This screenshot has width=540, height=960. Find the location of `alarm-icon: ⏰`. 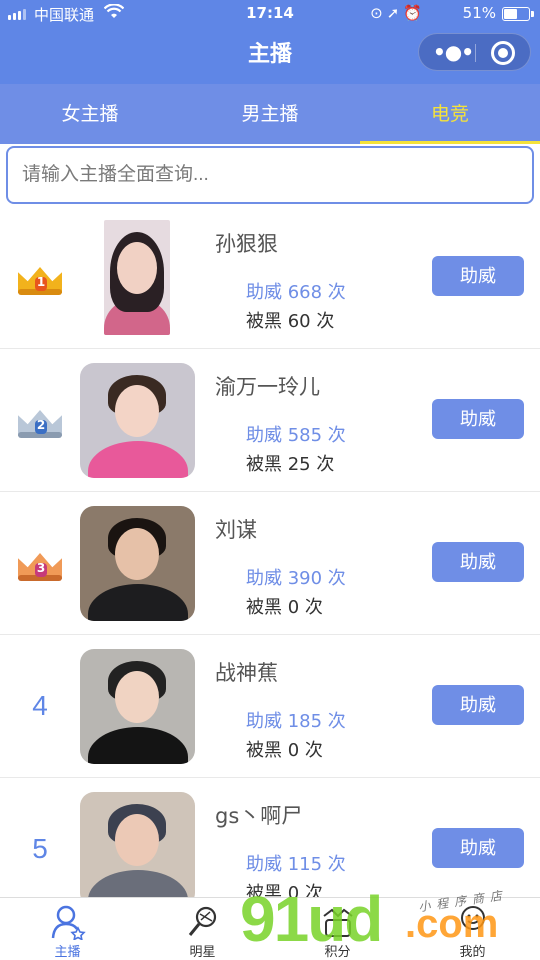

alarm-icon: ⏰ is located at coordinates (414, 13).